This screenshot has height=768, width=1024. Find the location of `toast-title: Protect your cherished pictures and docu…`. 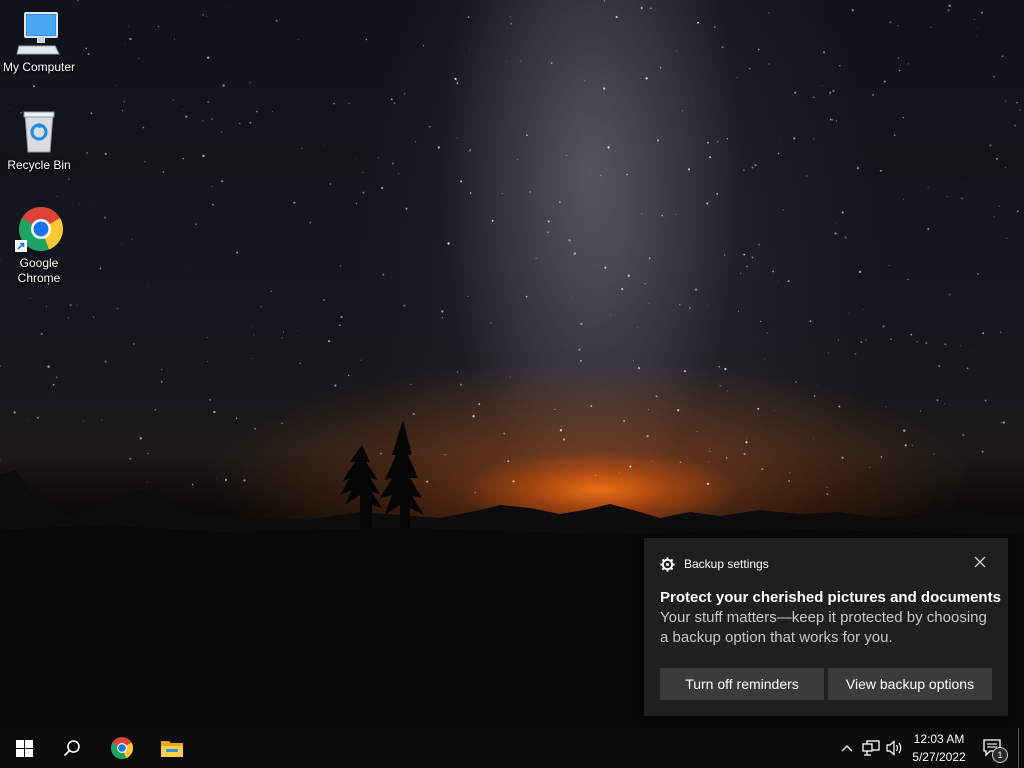

toast-title: Protect your cherished pictures and docu… is located at coordinates (830, 597).